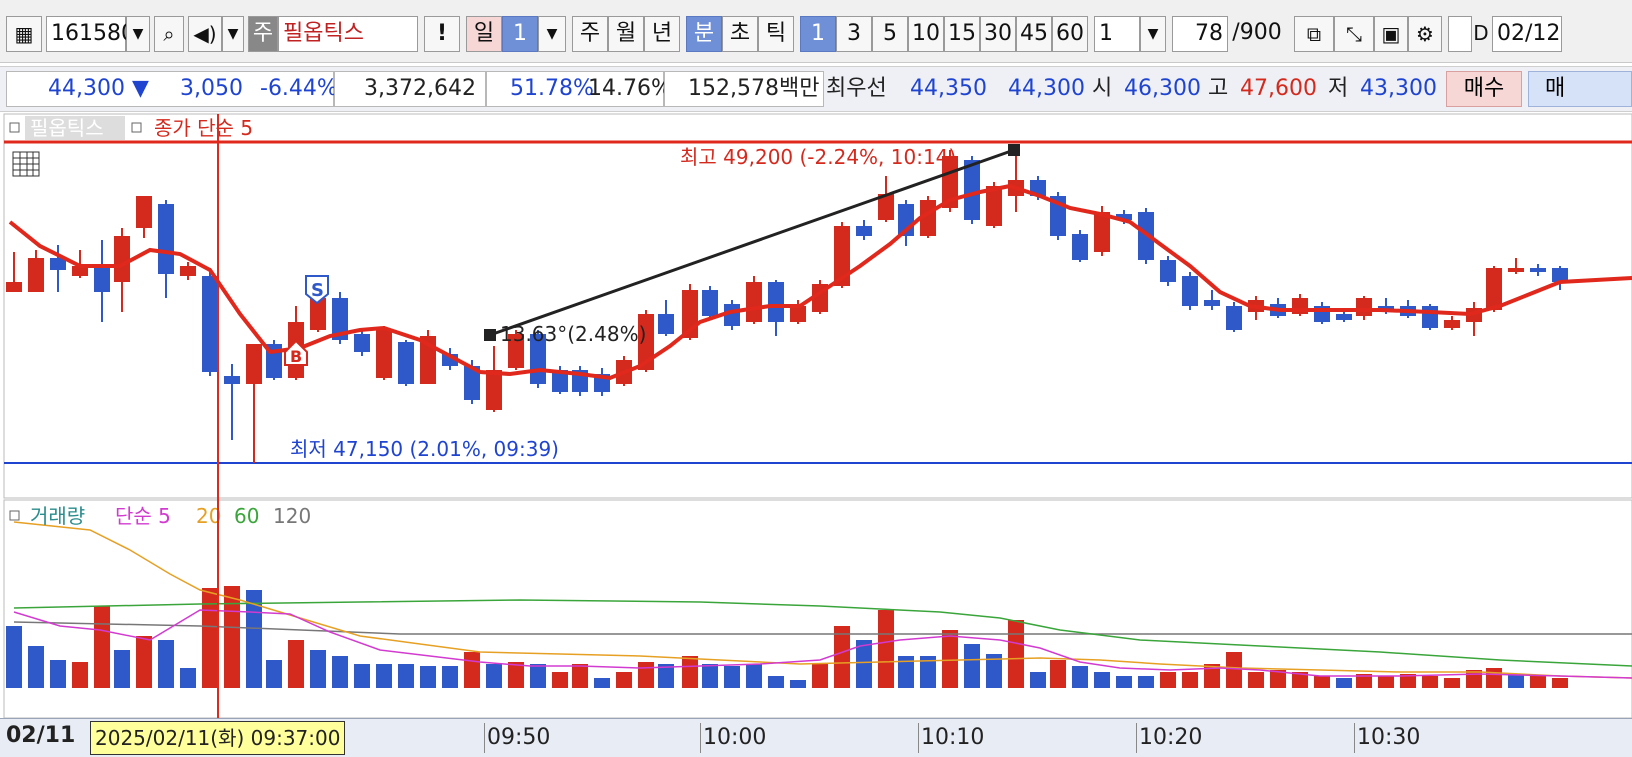 The image size is (1632, 757). I want to click on high-label: 고, so click(1218, 88).